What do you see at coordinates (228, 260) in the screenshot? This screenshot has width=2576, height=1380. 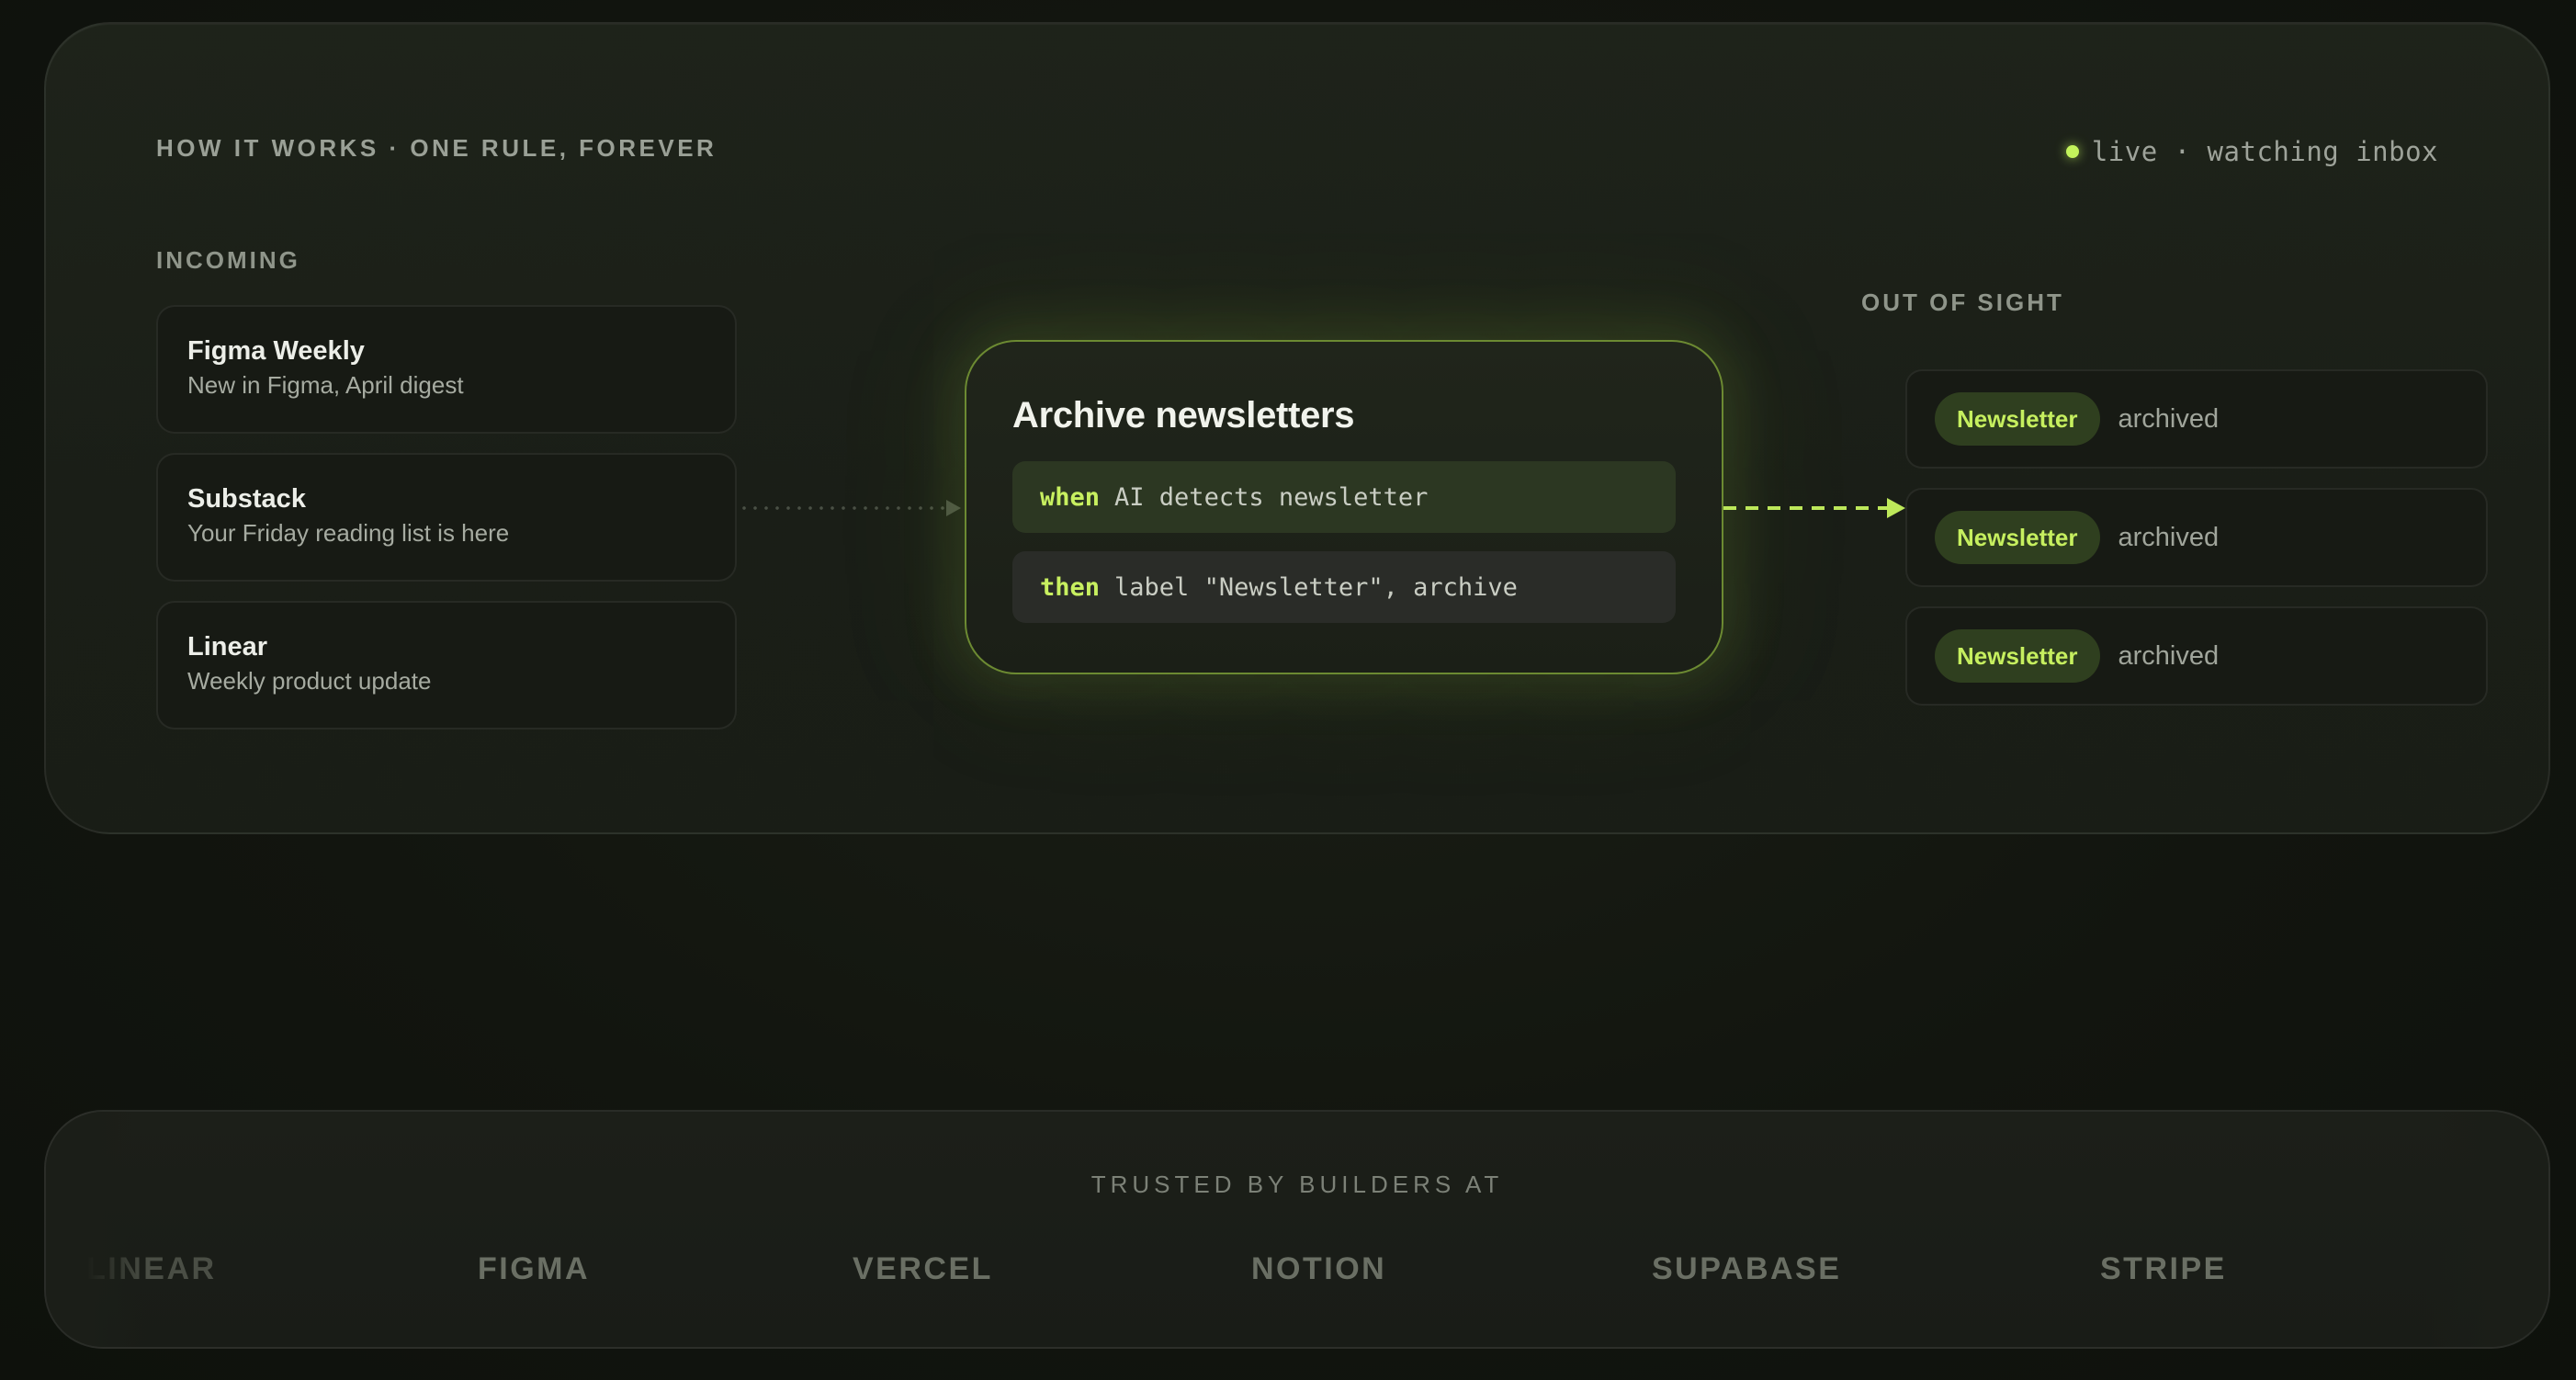 I see `incoming-label: INCOMING` at bounding box center [228, 260].